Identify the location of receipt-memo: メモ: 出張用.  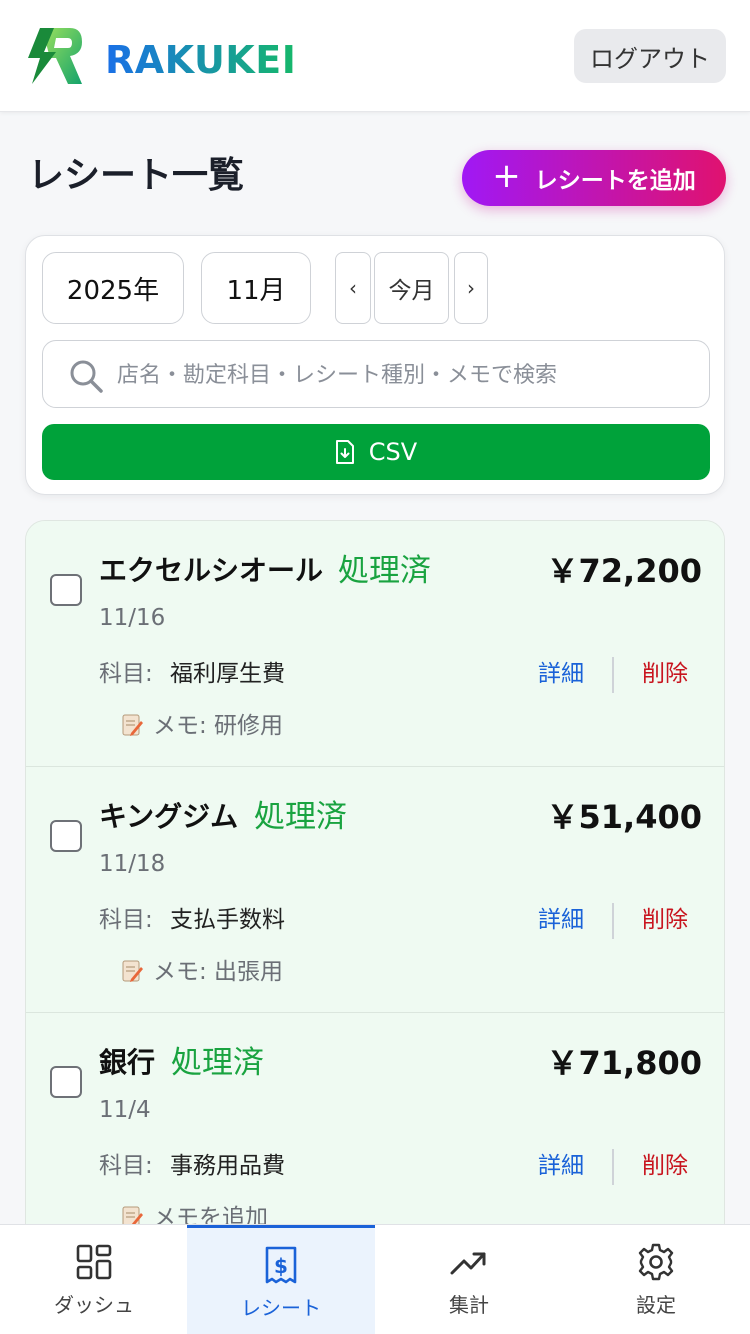
(218, 972).